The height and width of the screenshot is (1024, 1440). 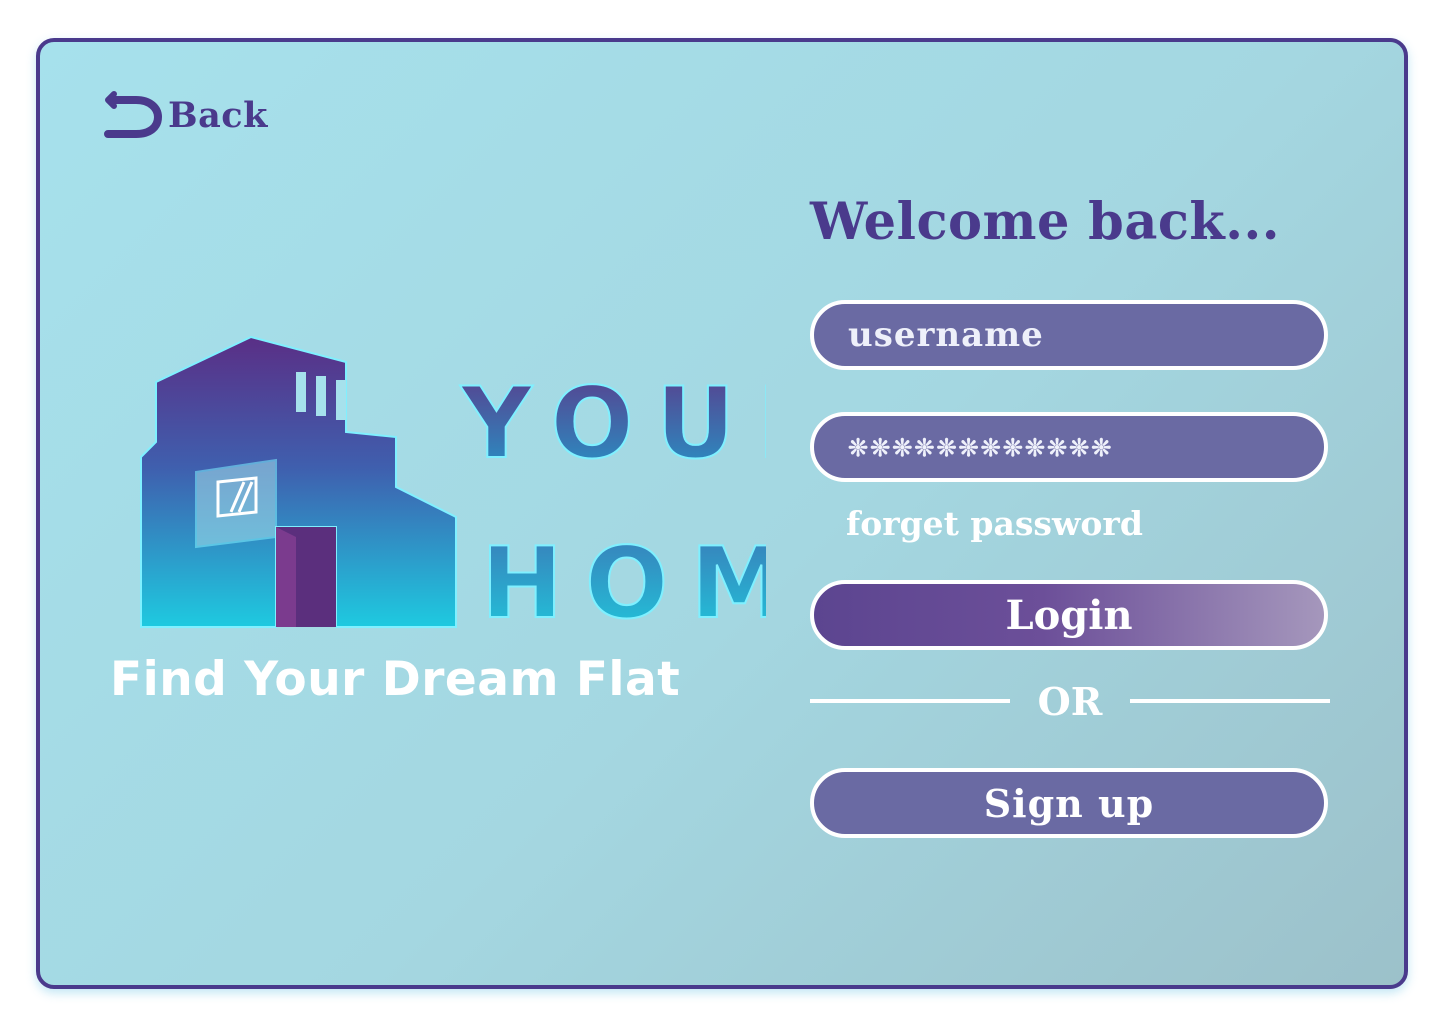 What do you see at coordinates (1230, 701) in the screenshot?
I see `divider-line-right` at bounding box center [1230, 701].